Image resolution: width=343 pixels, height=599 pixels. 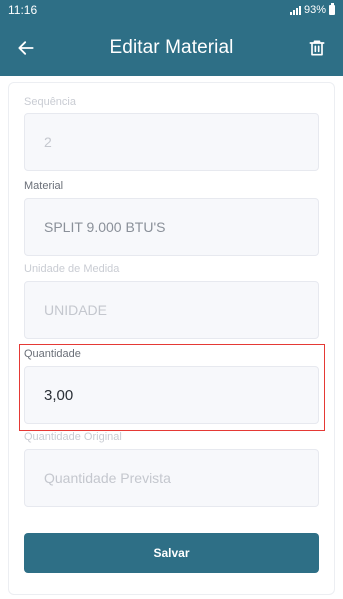 I want to click on trash-icon, so click(x=317, y=48).